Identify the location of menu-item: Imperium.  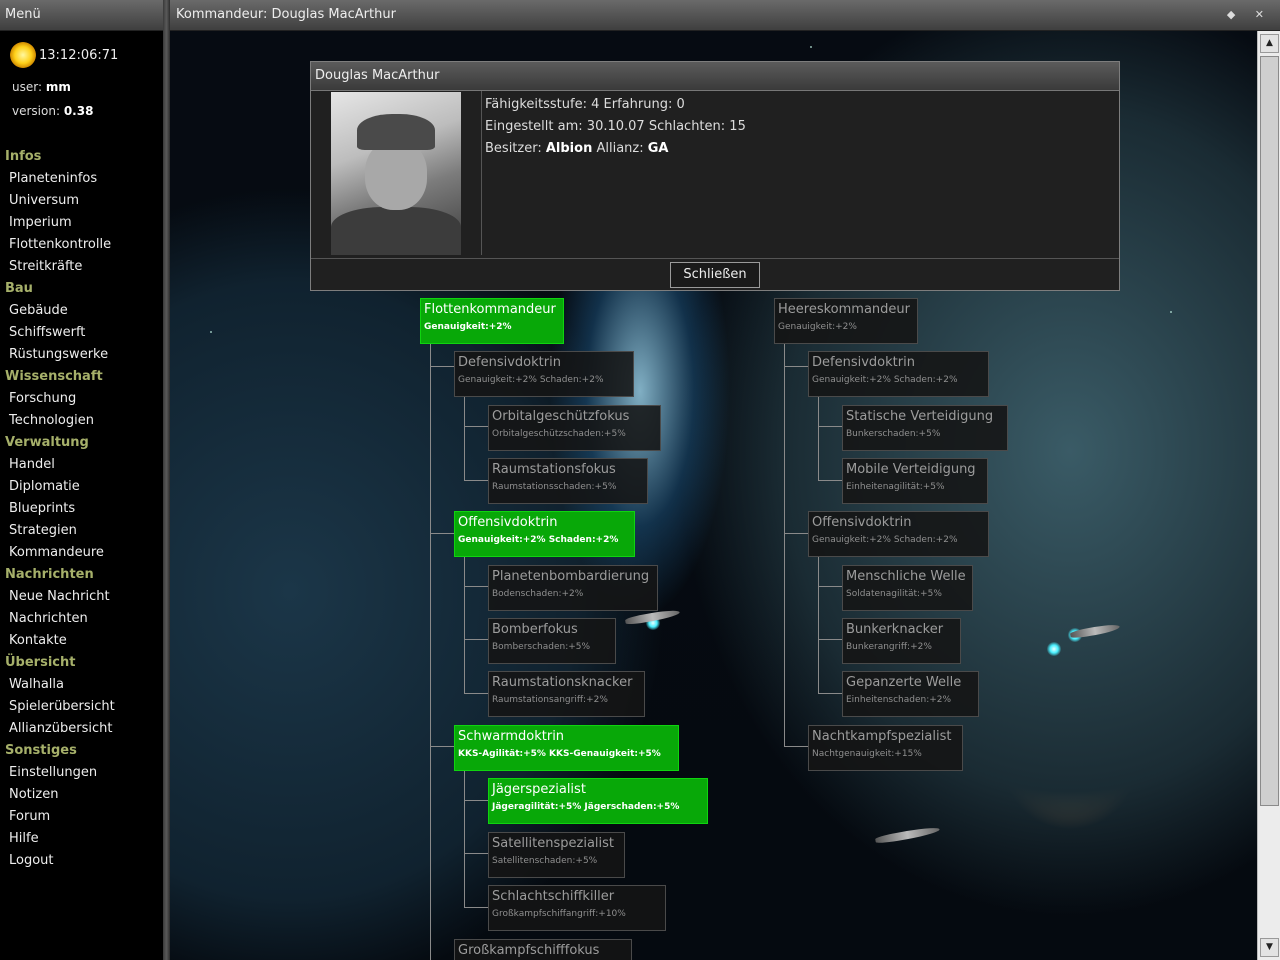
(81, 223).